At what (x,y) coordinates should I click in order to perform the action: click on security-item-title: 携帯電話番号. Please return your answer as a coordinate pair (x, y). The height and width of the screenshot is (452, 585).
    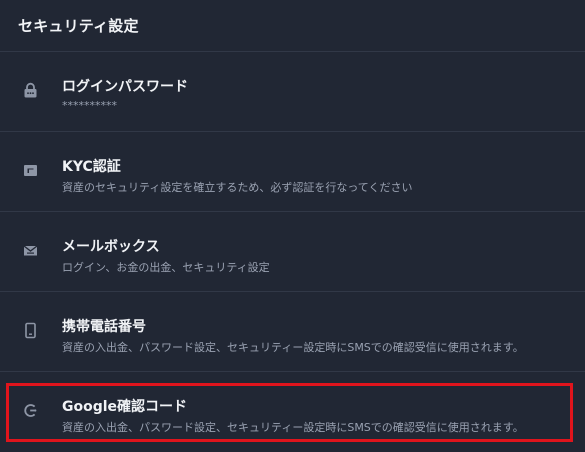
    Looking at the image, I should click on (104, 327).